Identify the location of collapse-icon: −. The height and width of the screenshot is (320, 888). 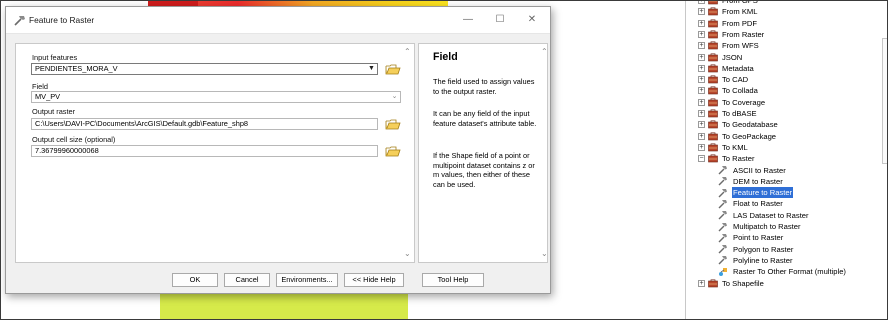
(701, 159).